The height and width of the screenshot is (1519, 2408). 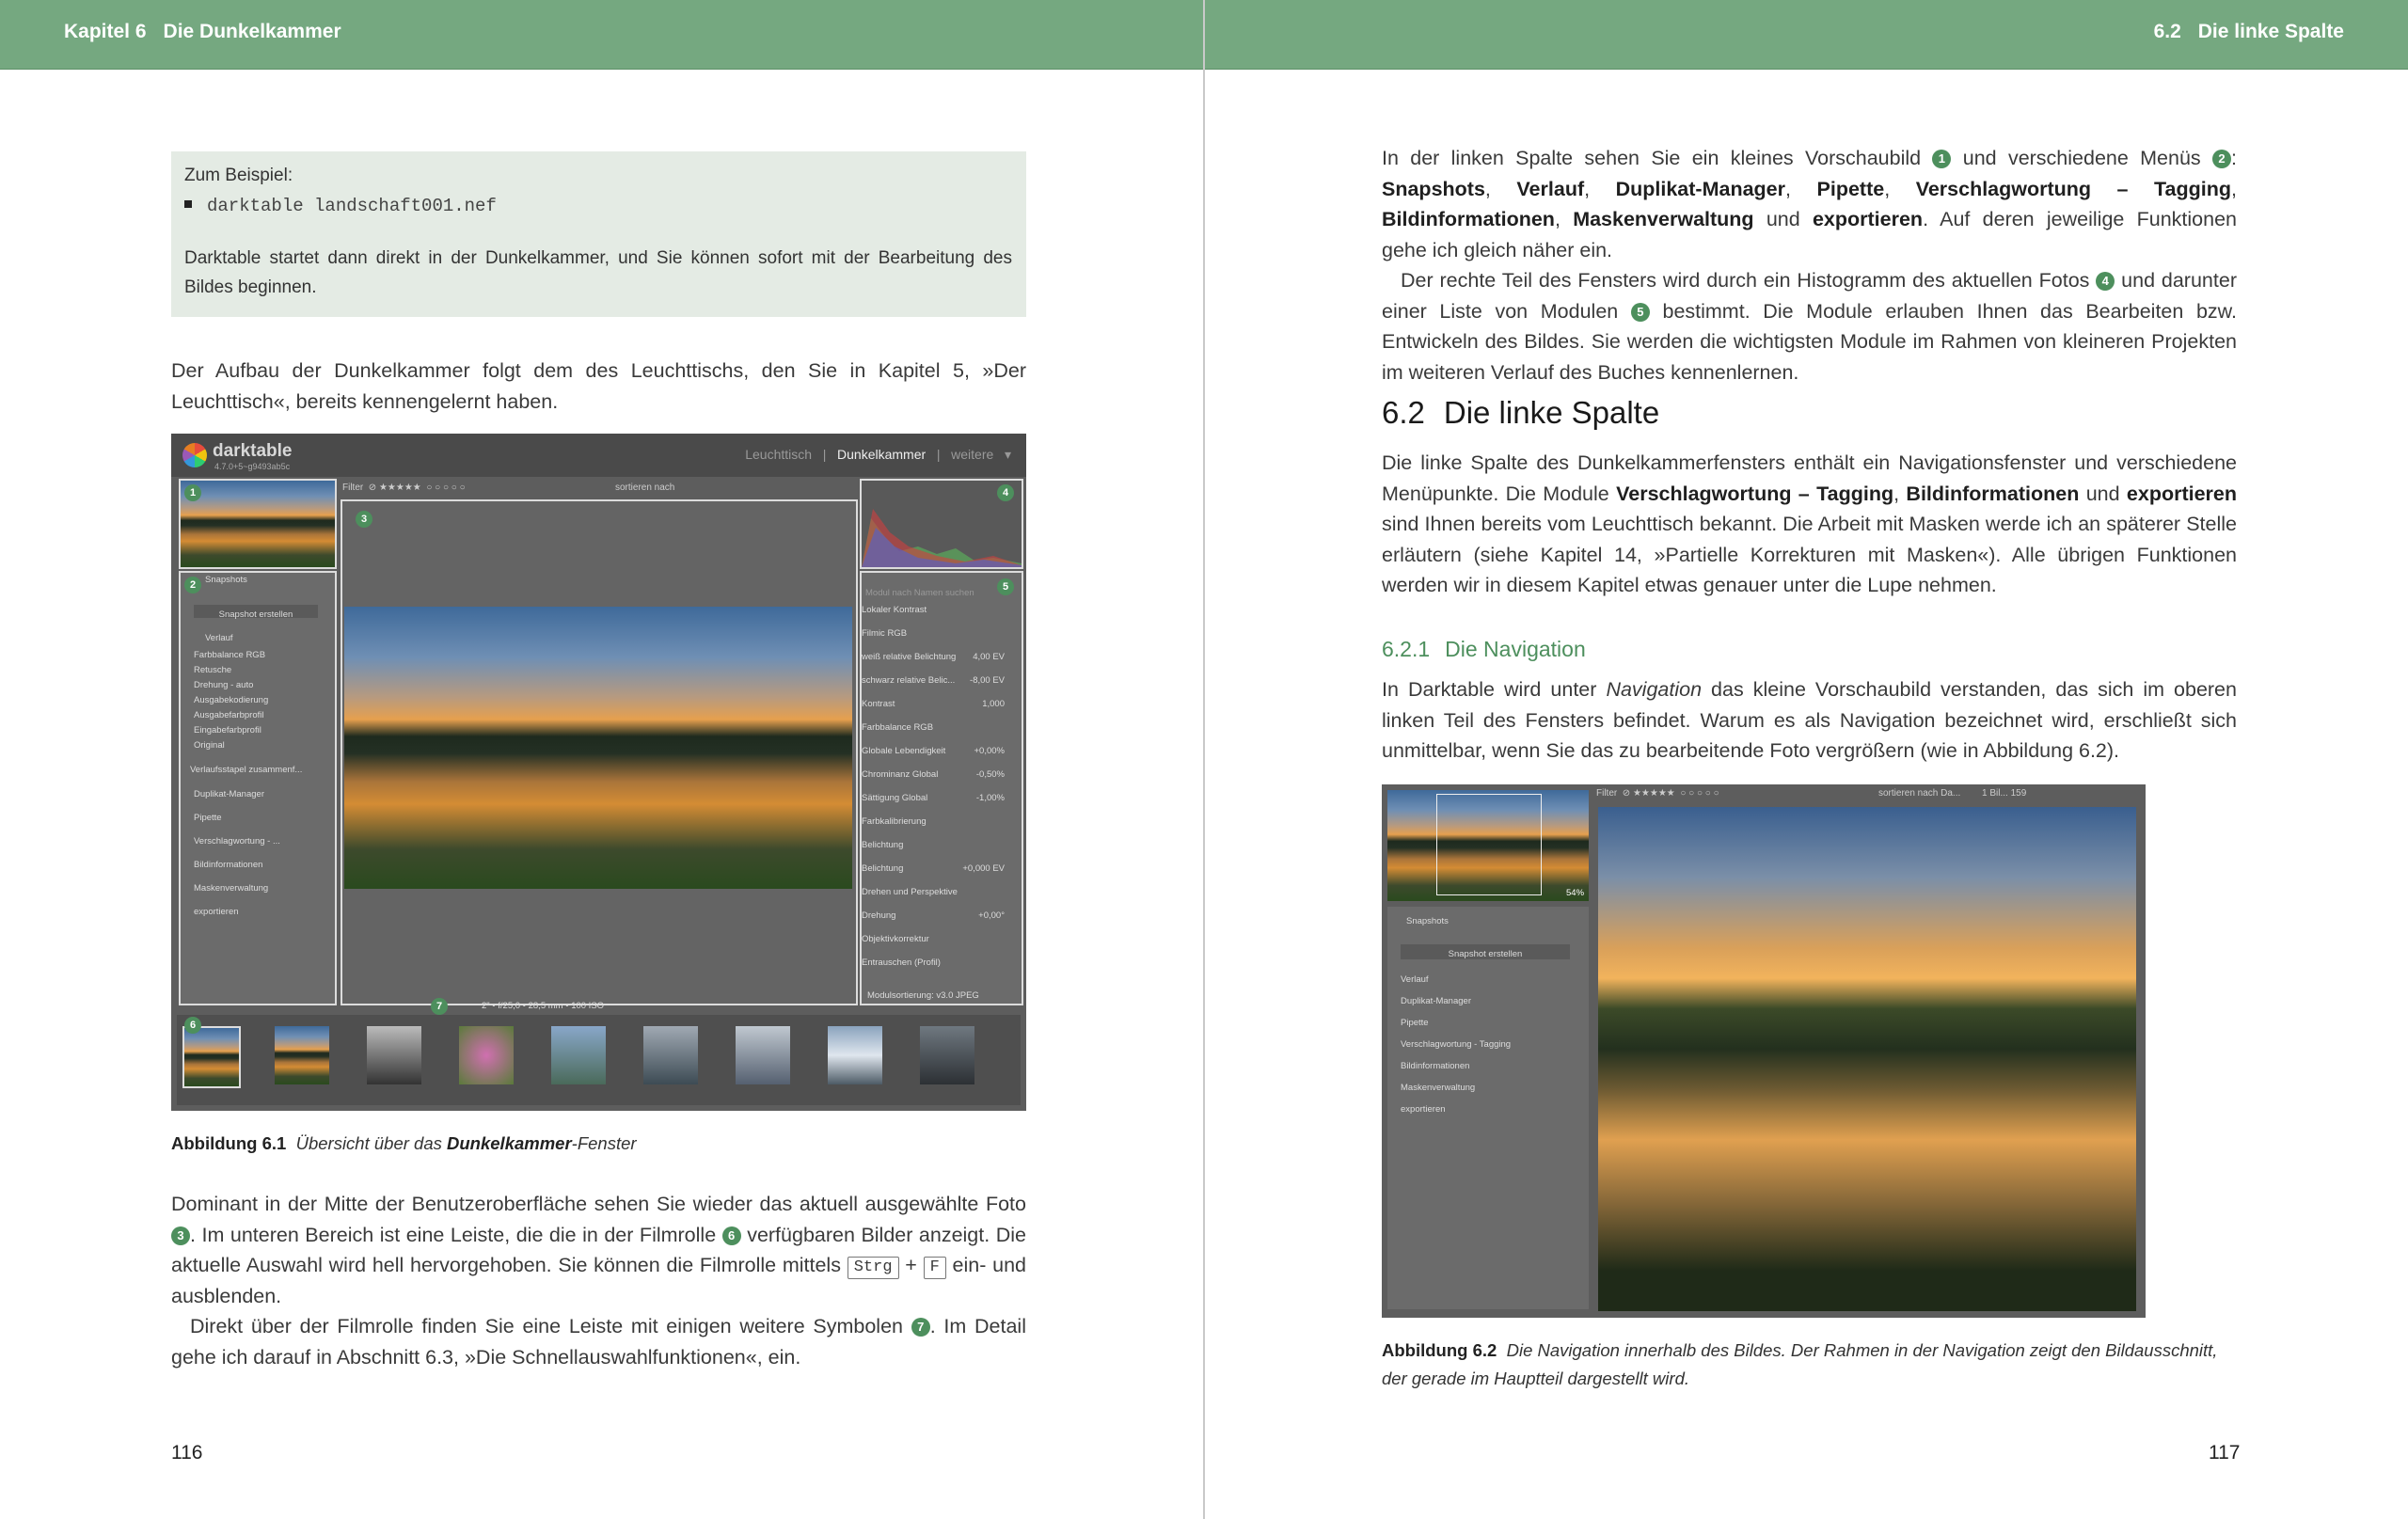 What do you see at coordinates (972, 454) in the screenshot?
I see `view-more: weitere` at bounding box center [972, 454].